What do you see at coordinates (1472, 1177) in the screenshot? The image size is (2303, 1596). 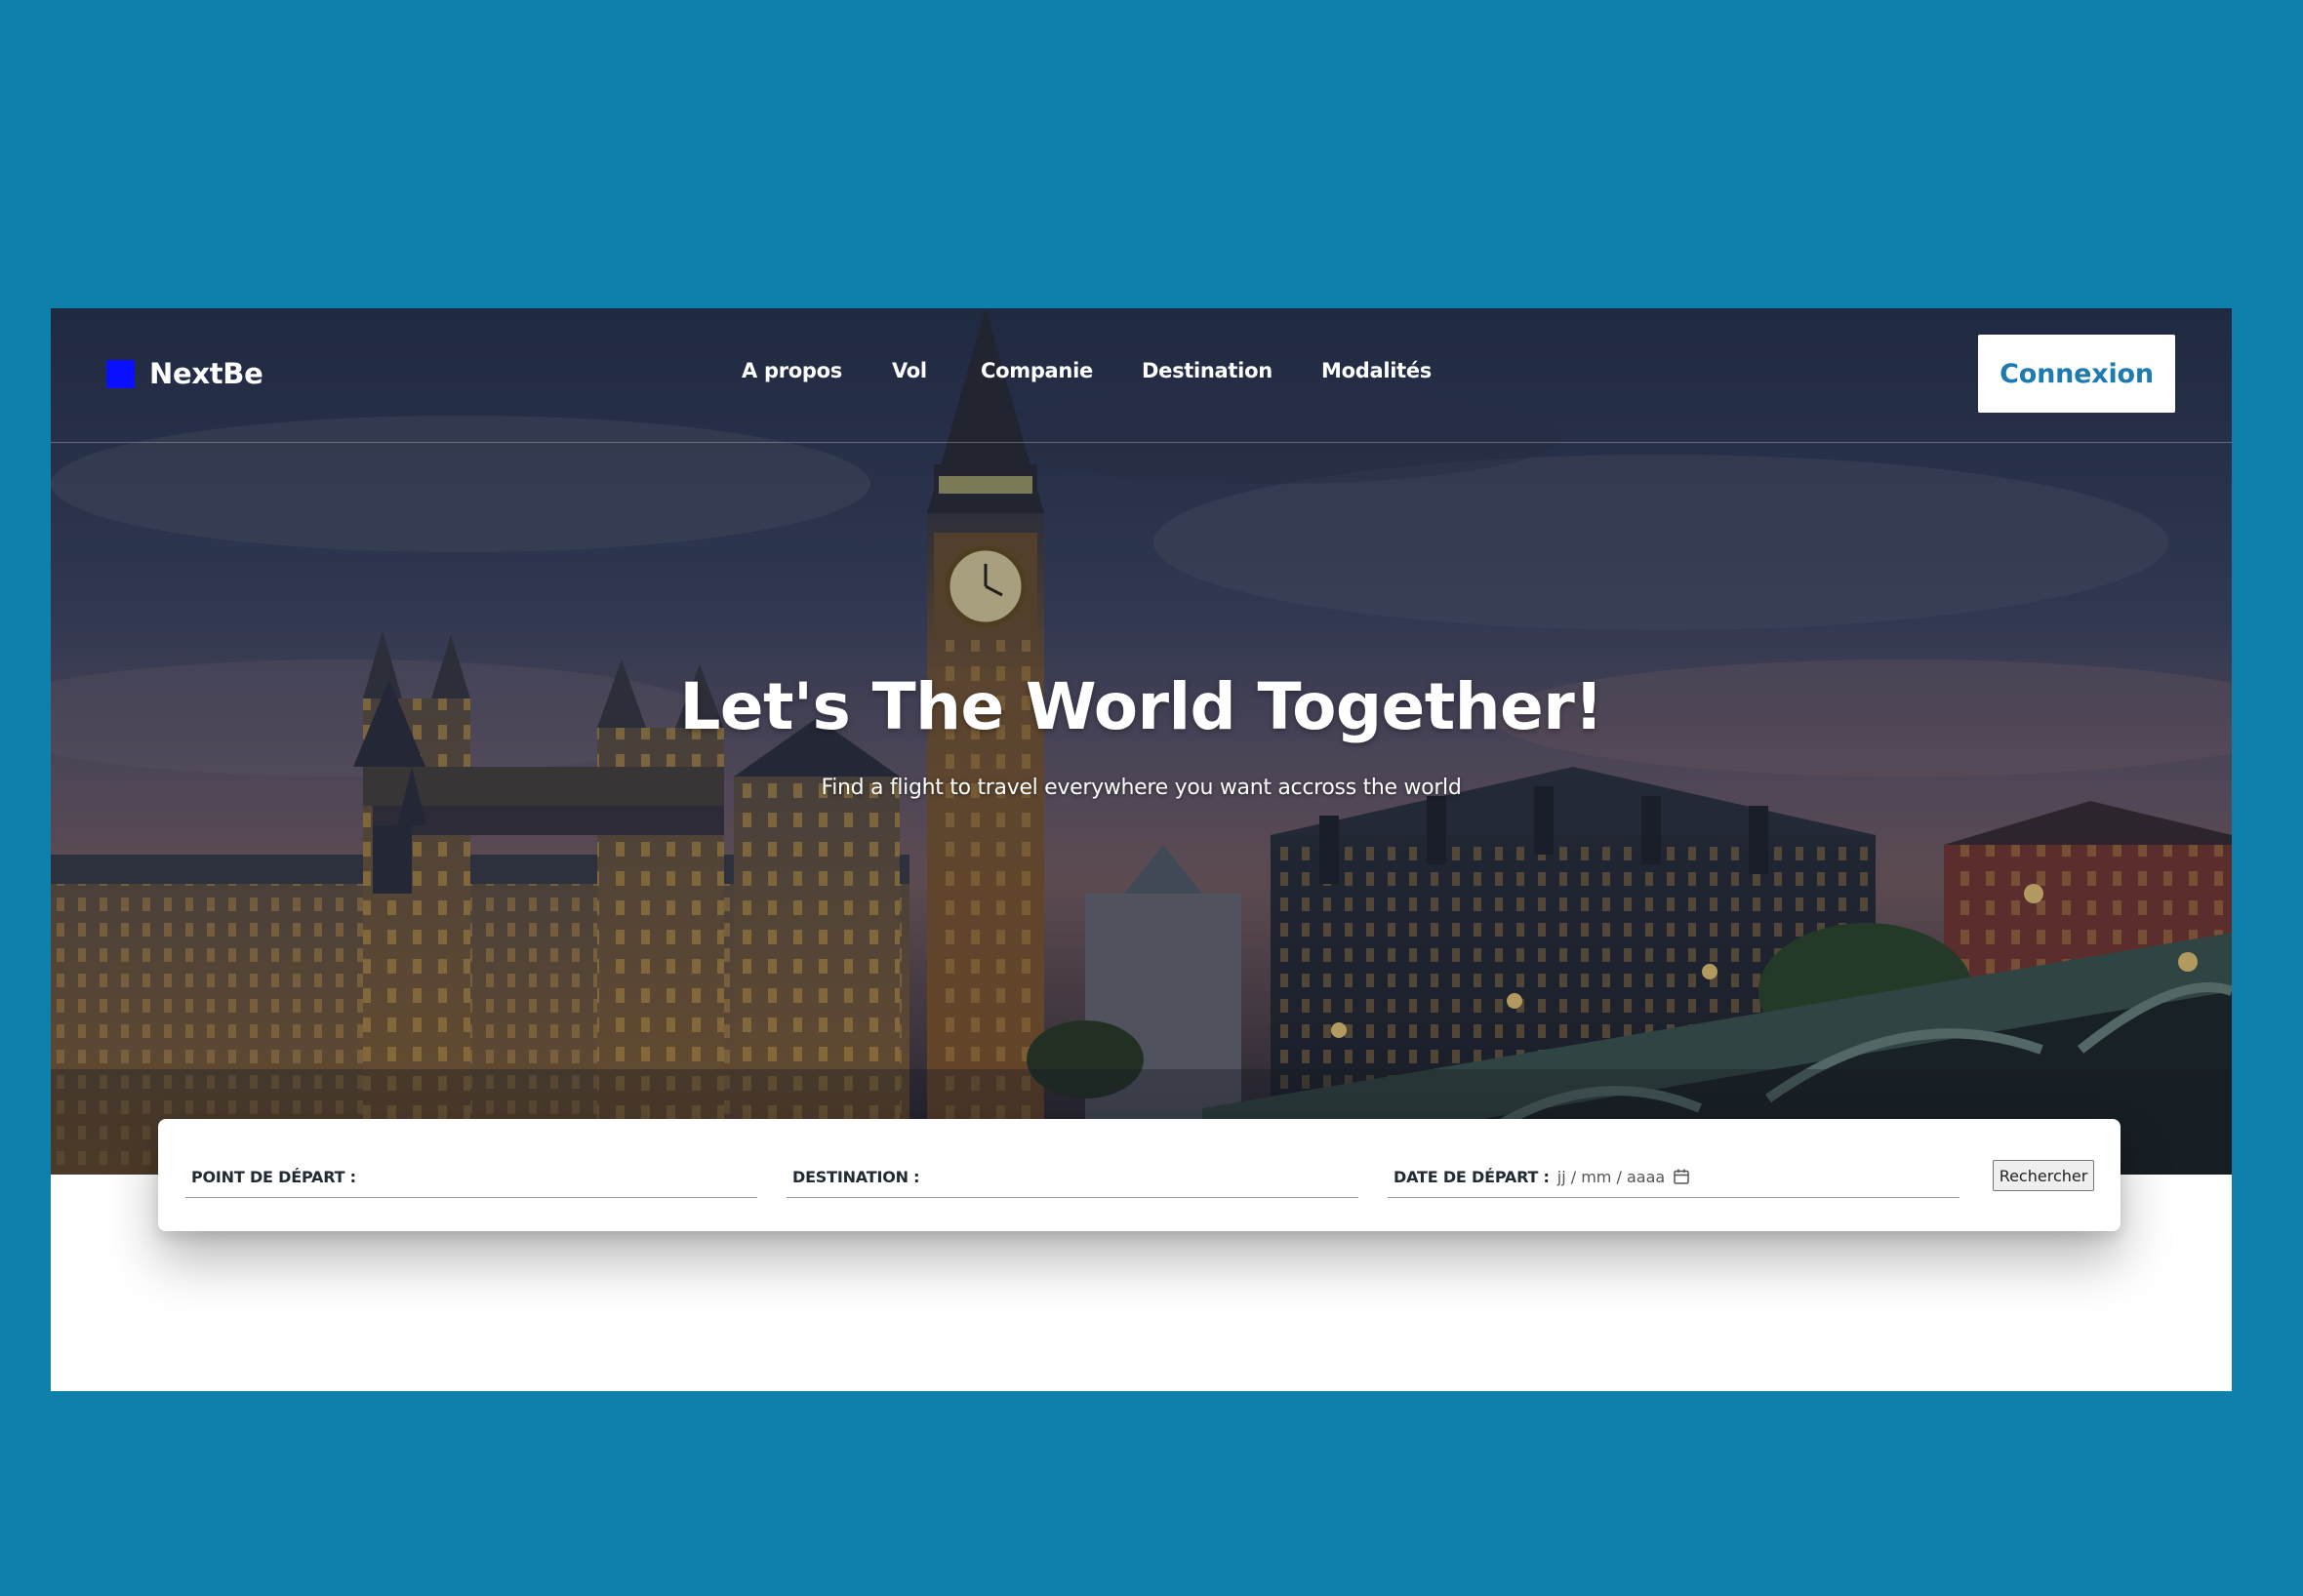 I see `date-label: DATE DE DÉPART :` at bounding box center [1472, 1177].